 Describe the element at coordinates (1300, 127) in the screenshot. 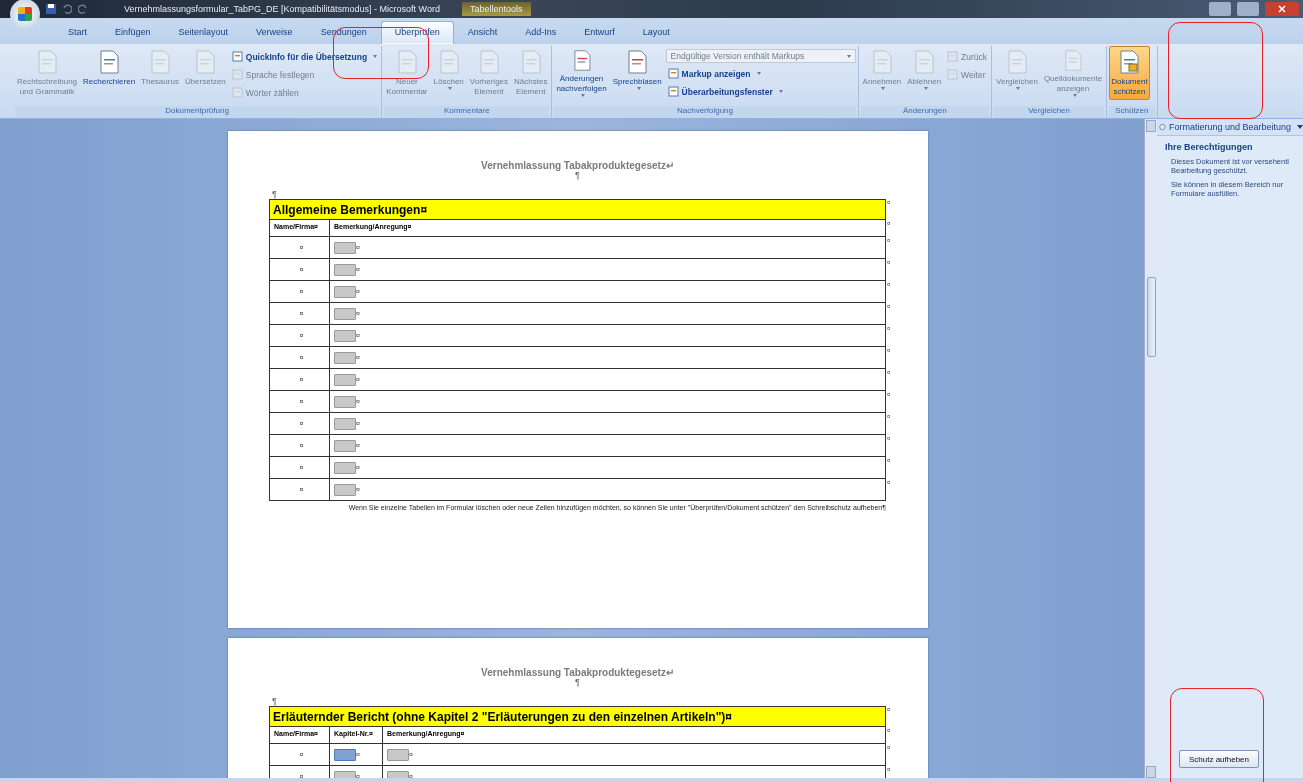

I see `pane-menu-icon` at that location.